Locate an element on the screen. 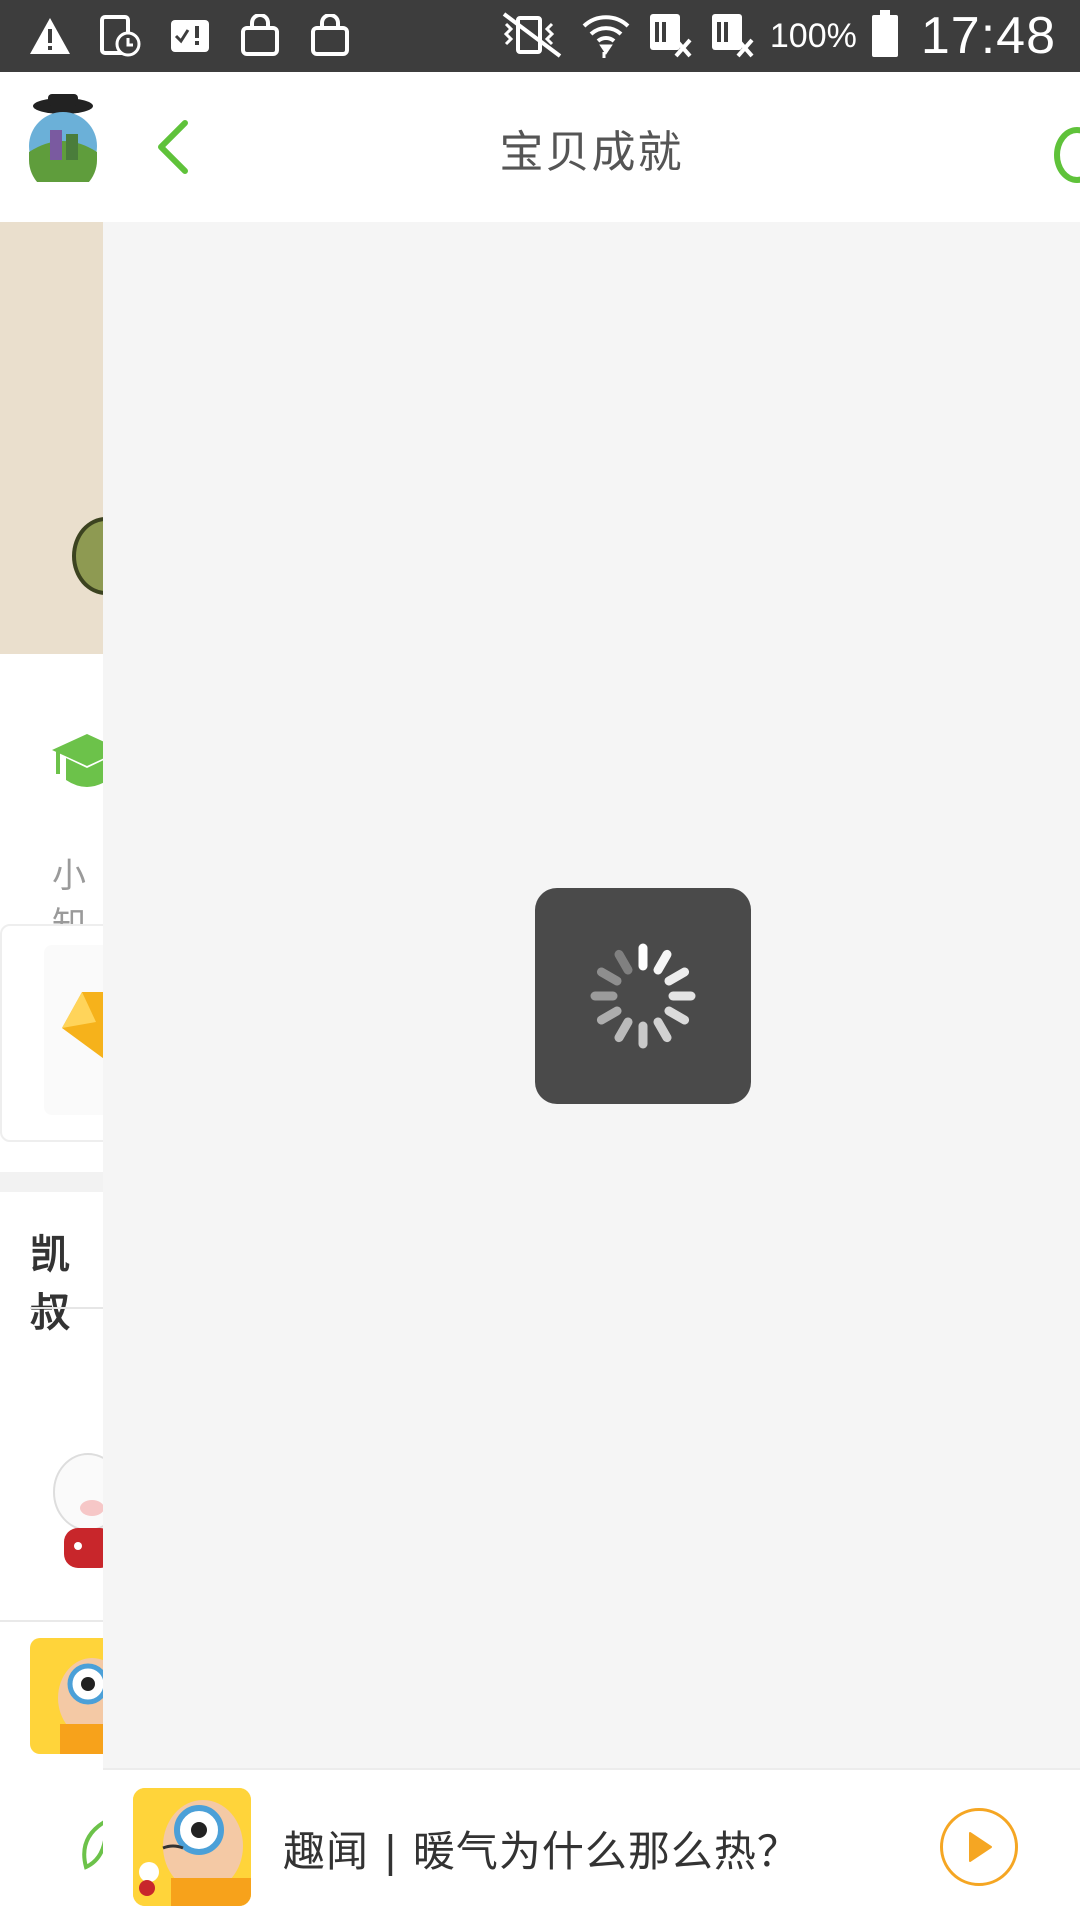  gem-icon is located at coordinates (82, 1034).